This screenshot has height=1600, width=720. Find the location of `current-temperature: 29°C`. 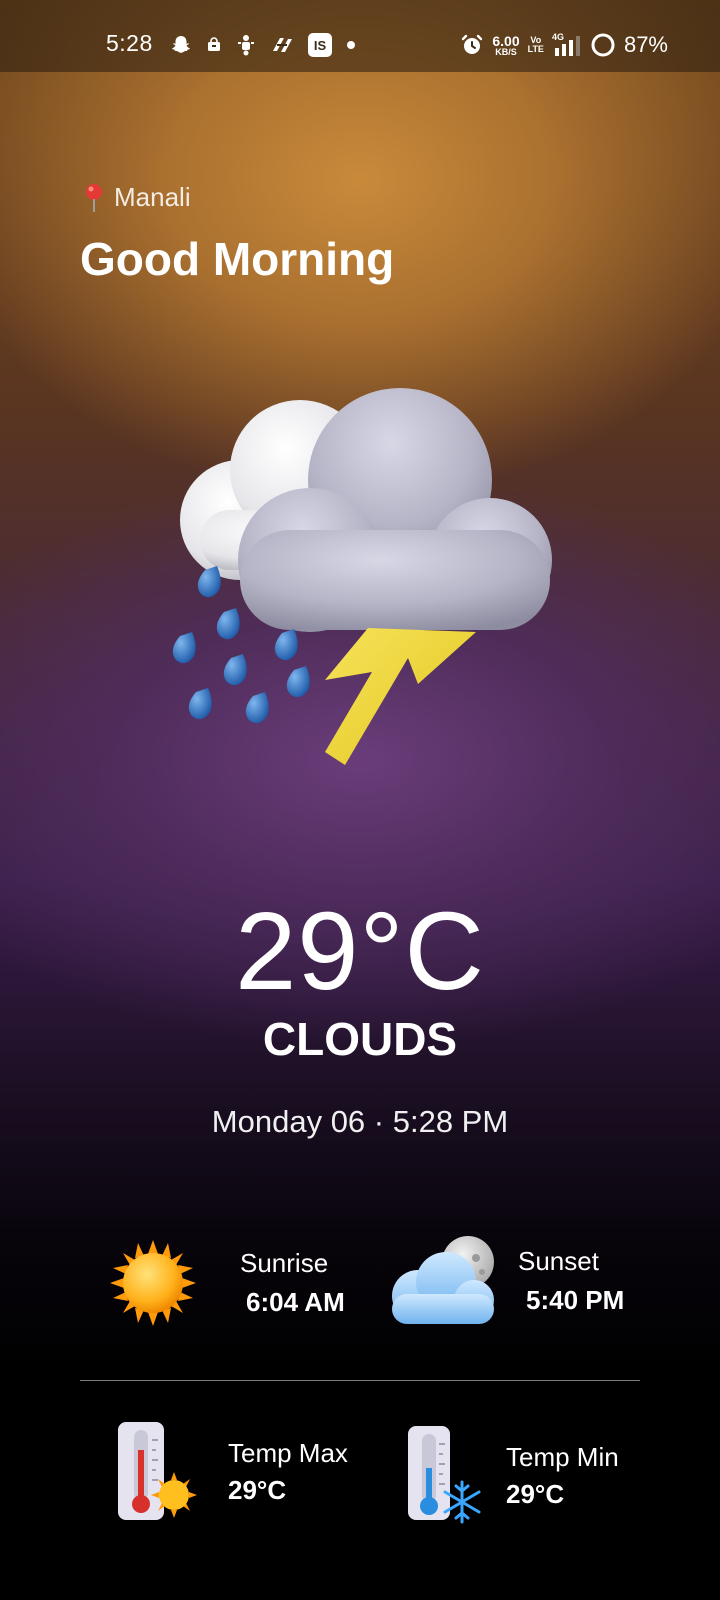

current-temperature: 29°C is located at coordinates (360, 951).